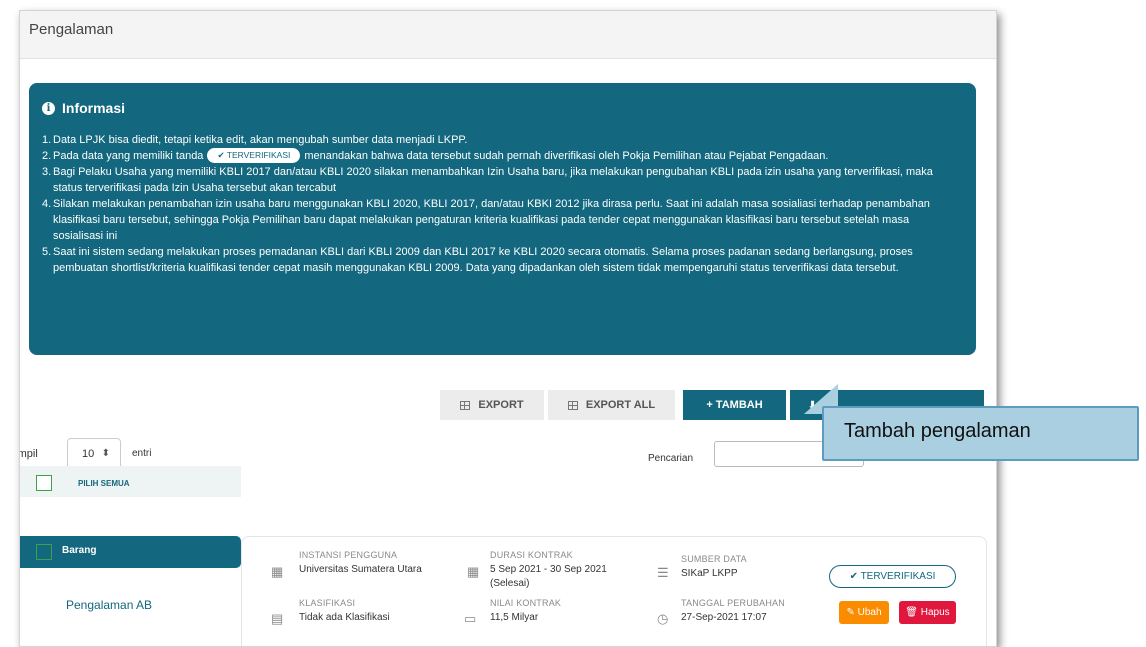 Image resolution: width=1146 pixels, height=647 pixels. Describe the element at coordinates (663, 618) in the screenshot. I see `clock-icon: ◷` at that location.